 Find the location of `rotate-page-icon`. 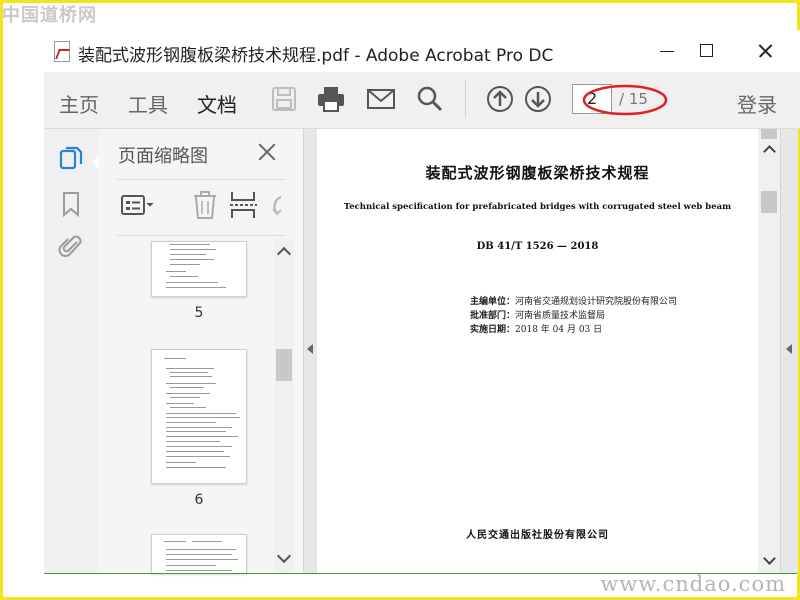

rotate-page-icon is located at coordinates (275, 205).